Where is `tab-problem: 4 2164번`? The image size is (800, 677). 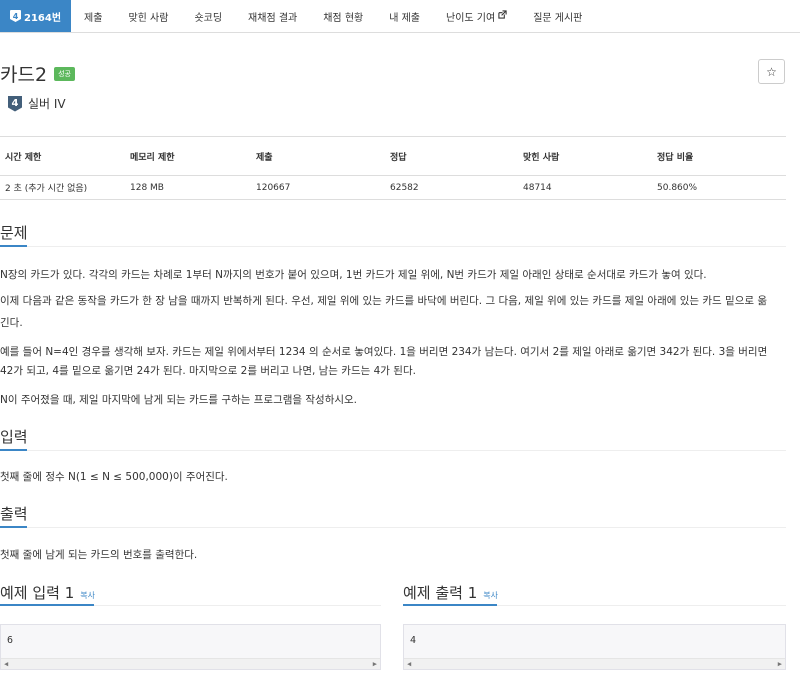
tab-problem: 4 2164번 is located at coordinates (36, 16).